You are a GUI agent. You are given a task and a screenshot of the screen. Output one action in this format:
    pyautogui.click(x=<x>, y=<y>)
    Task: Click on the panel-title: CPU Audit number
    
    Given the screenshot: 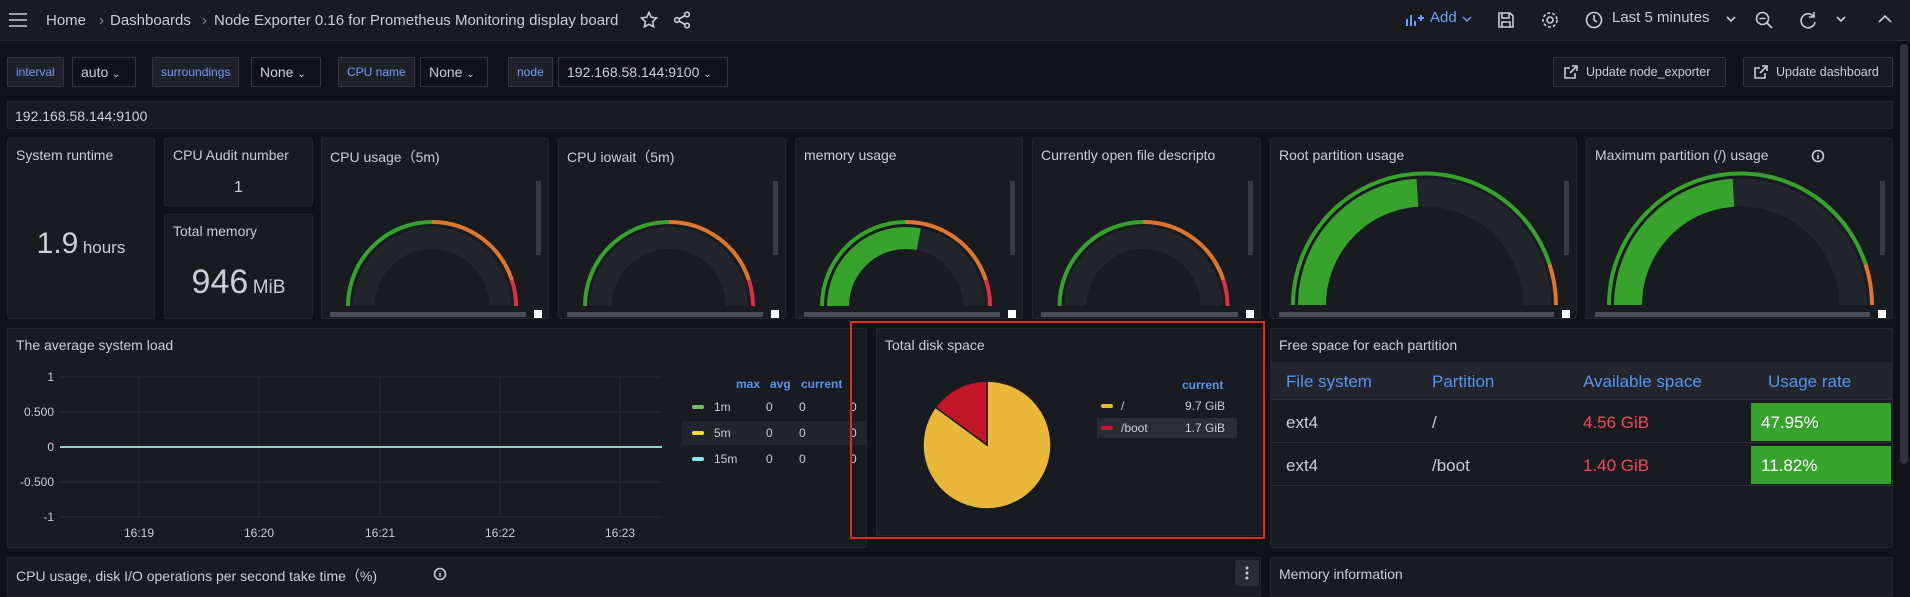 What is the action you would take?
    pyautogui.click(x=231, y=155)
    